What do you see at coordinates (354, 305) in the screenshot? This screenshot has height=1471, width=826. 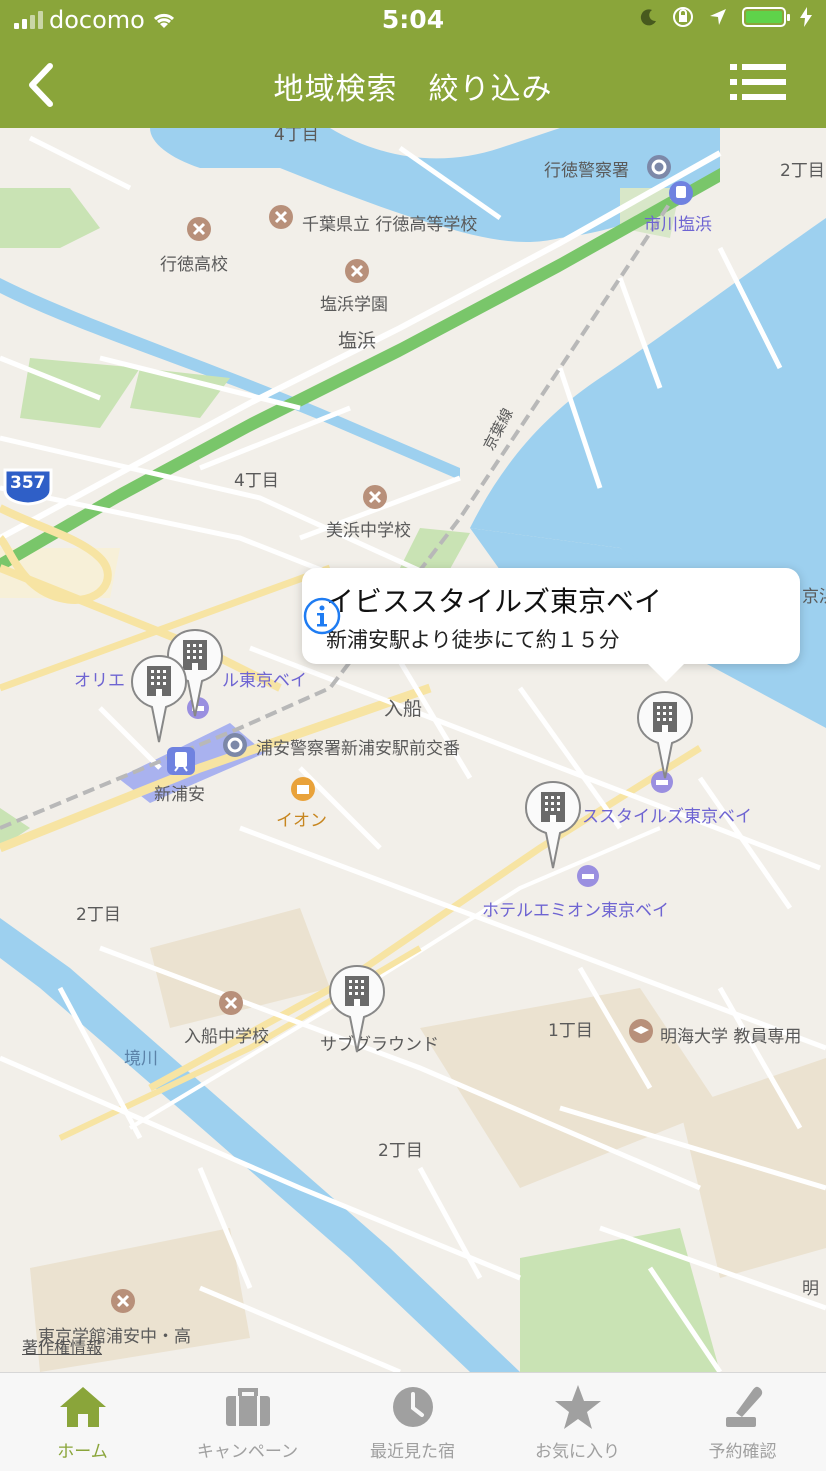 I see `map-label: 塩浜学園` at bounding box center [354, 305].